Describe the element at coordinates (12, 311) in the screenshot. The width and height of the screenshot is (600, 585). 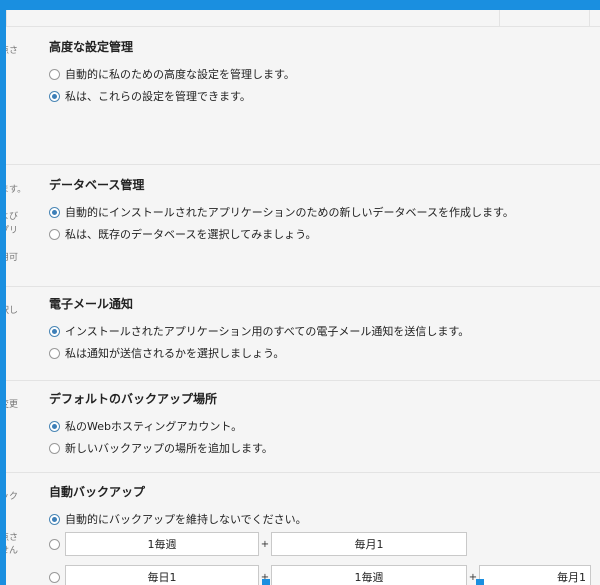
I see `left-text-fragment: 択し` at that location.